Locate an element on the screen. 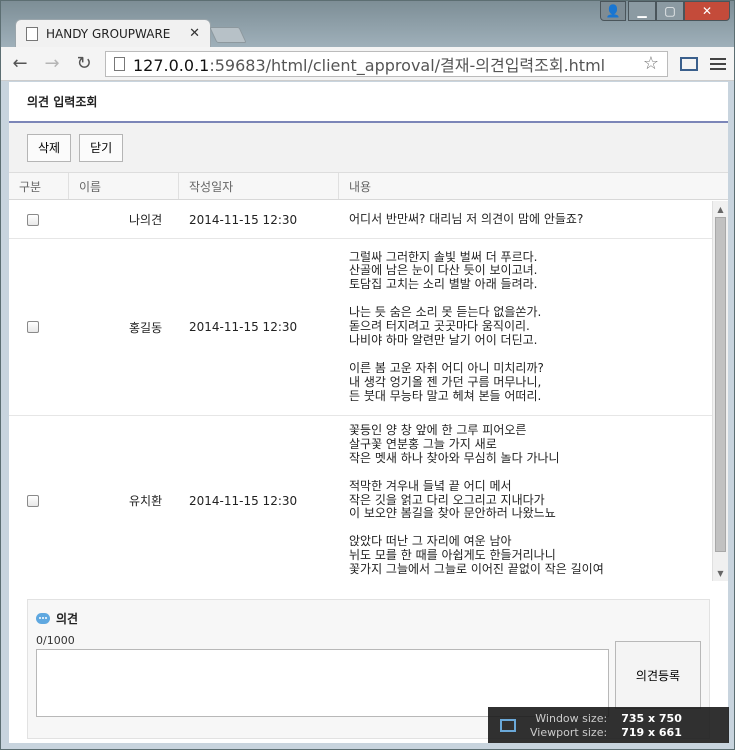 This screenshot has height=750, width=735. browser-tab: HANDY GROUPWARE ✕ is located at coordinates (113, 33).